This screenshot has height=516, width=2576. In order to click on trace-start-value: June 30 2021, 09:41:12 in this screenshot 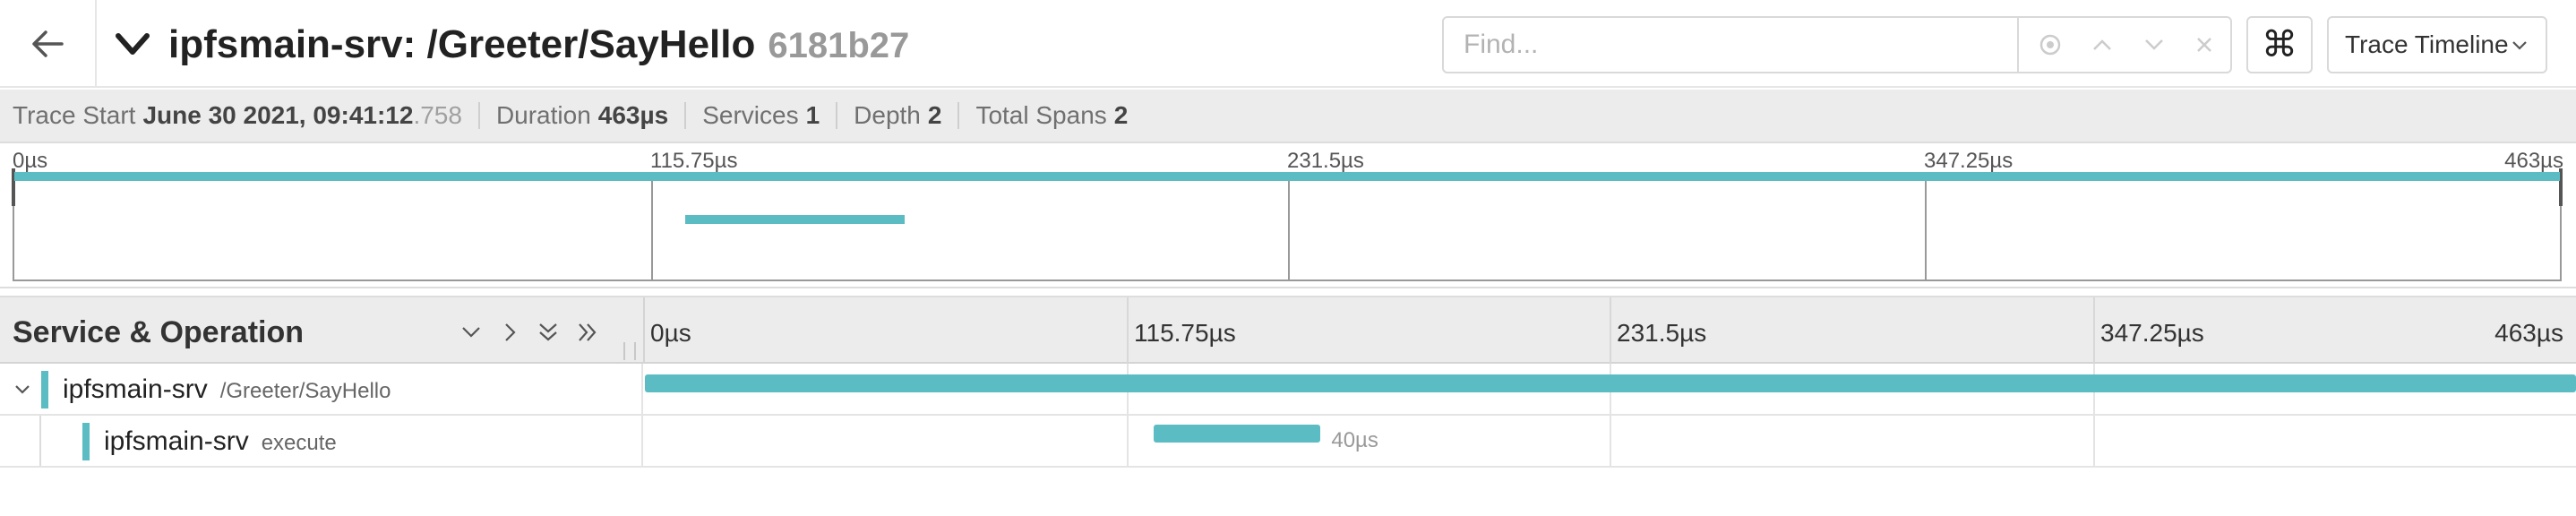, I will do `click(278, 115)`.